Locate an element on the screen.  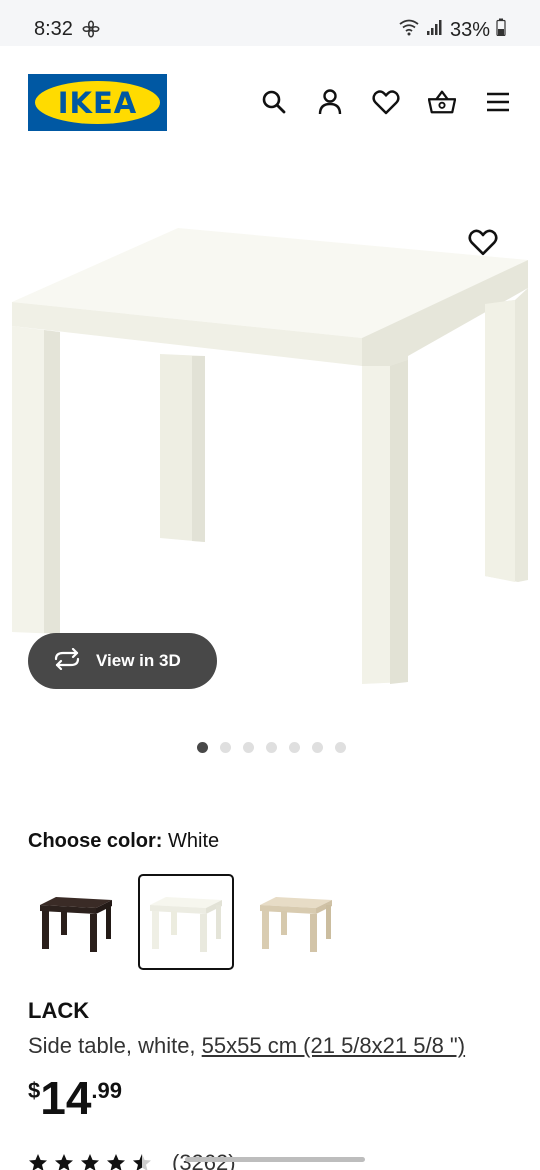
product-name: LACK is located at coordinates (59, 1010).